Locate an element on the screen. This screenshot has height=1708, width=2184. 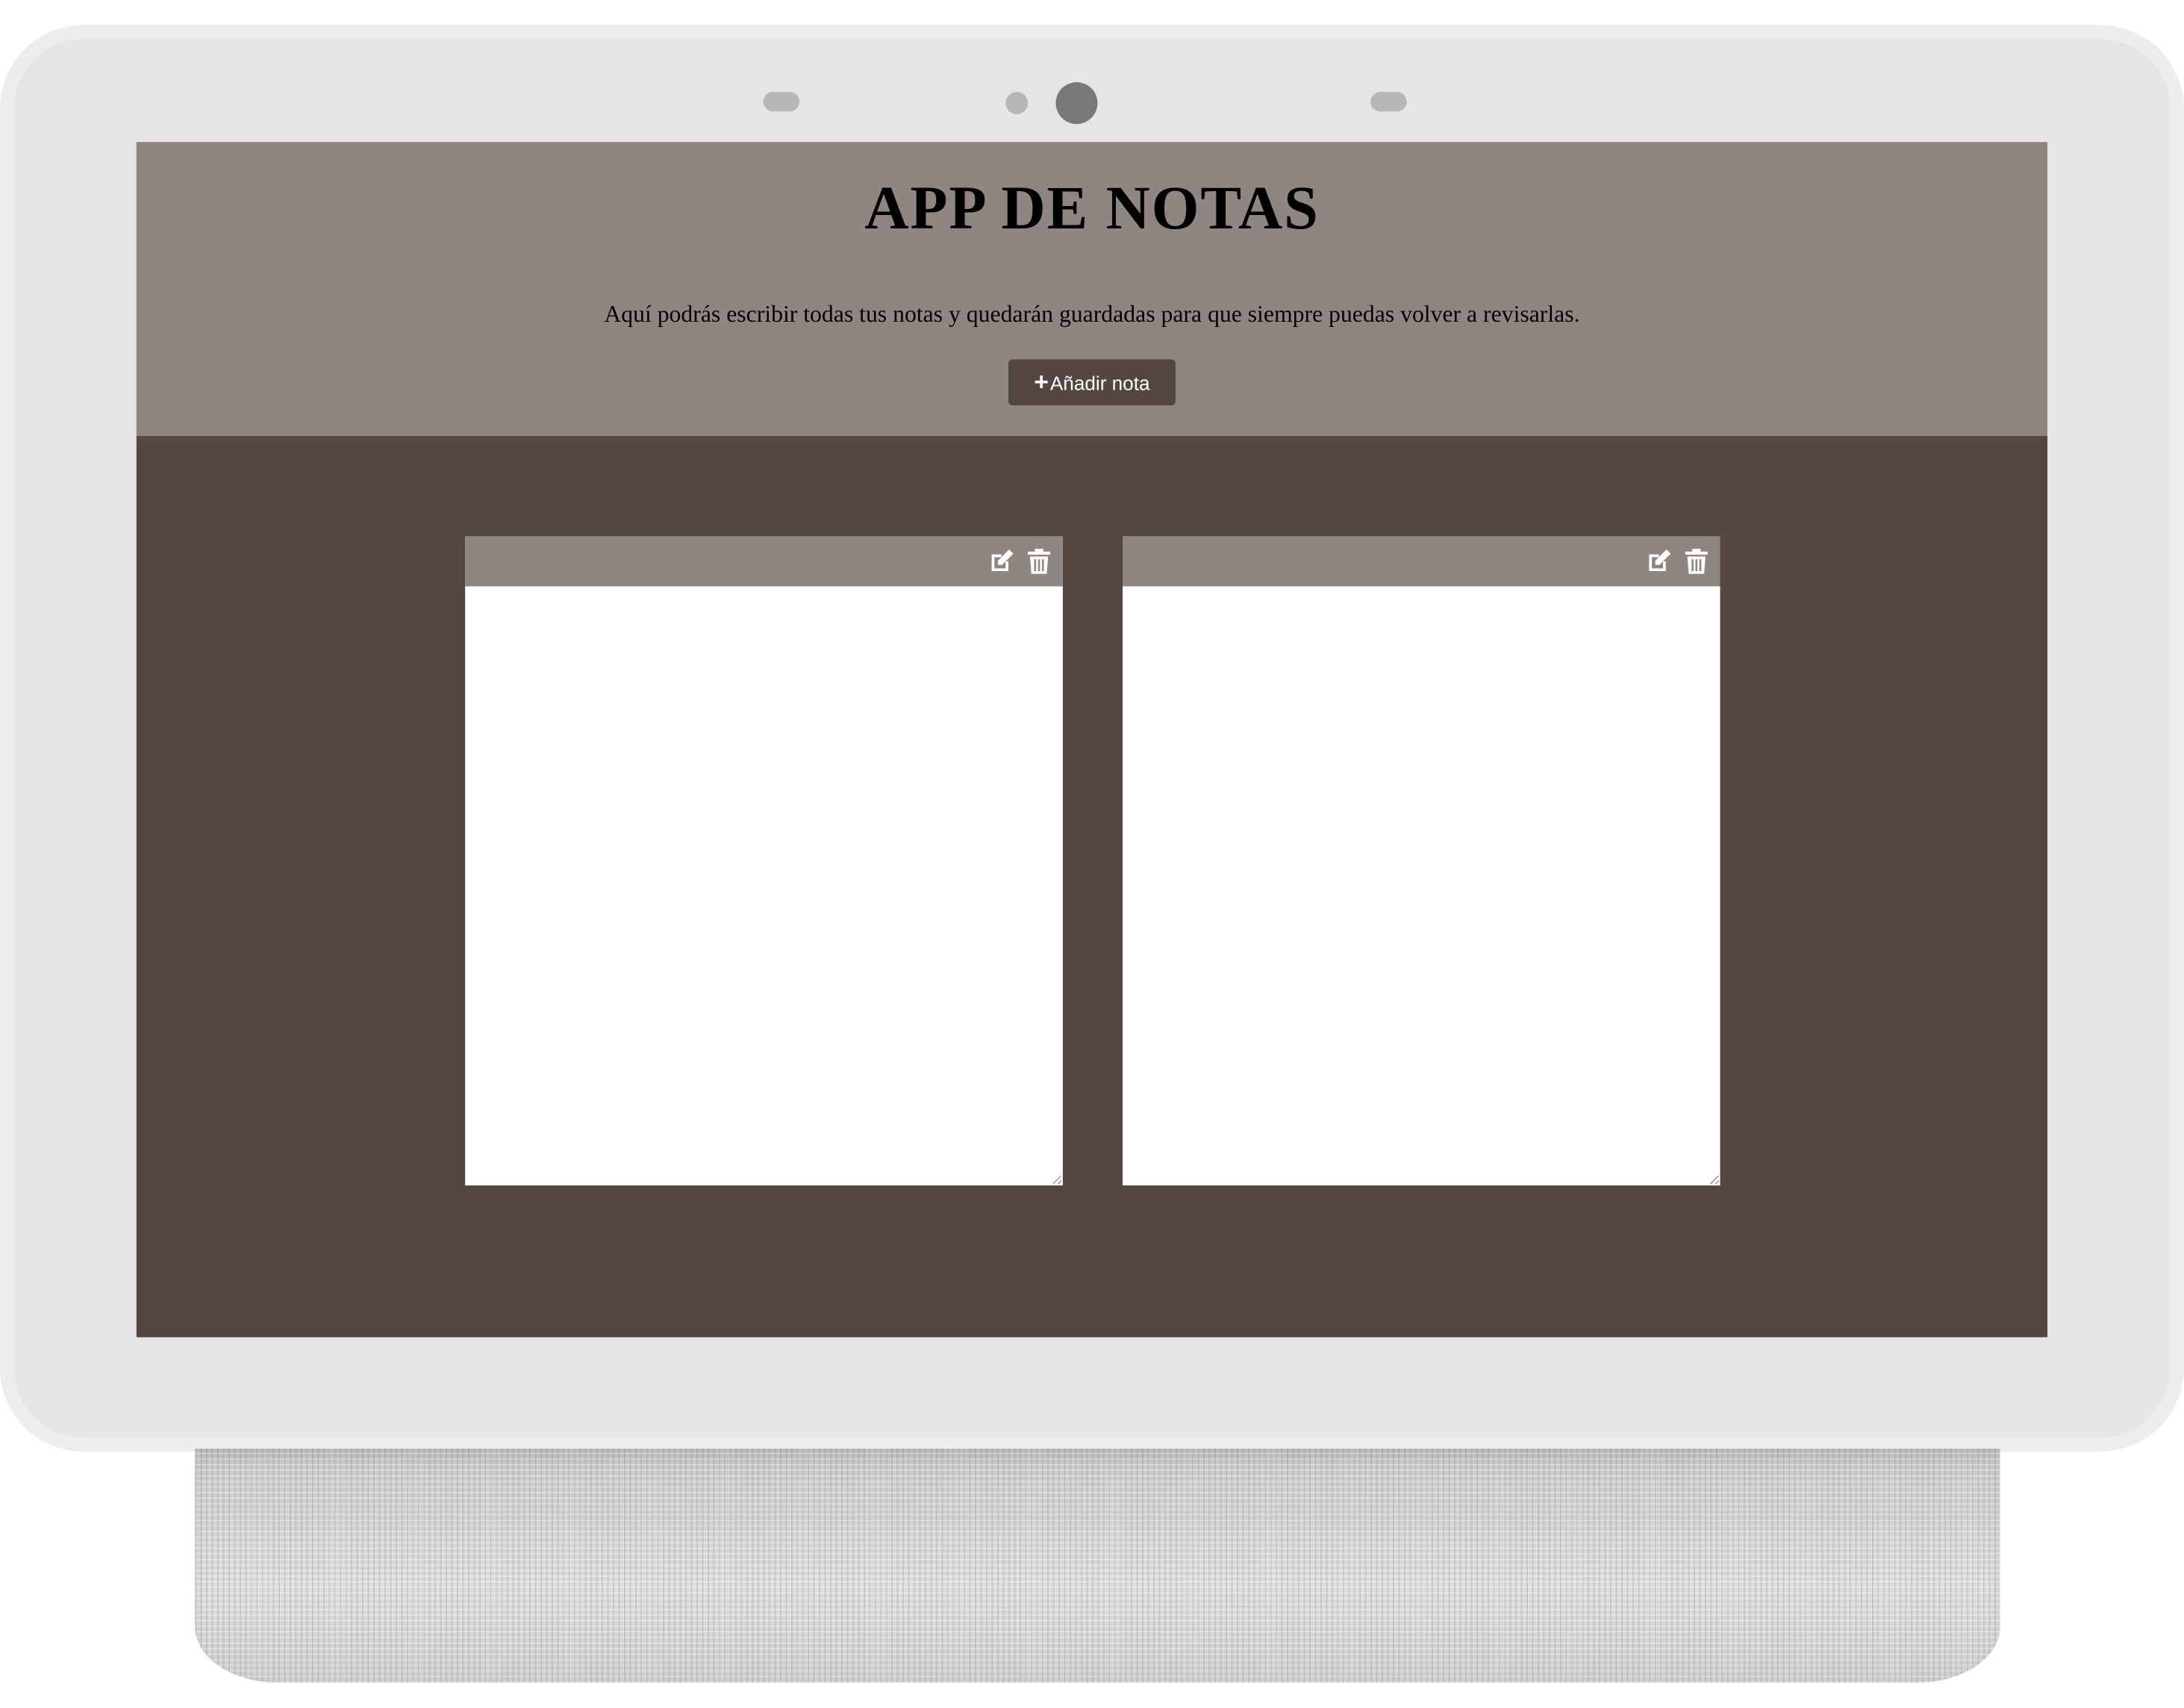
page-title: APP DE NOTAS is located at coordinates (1092, 208).